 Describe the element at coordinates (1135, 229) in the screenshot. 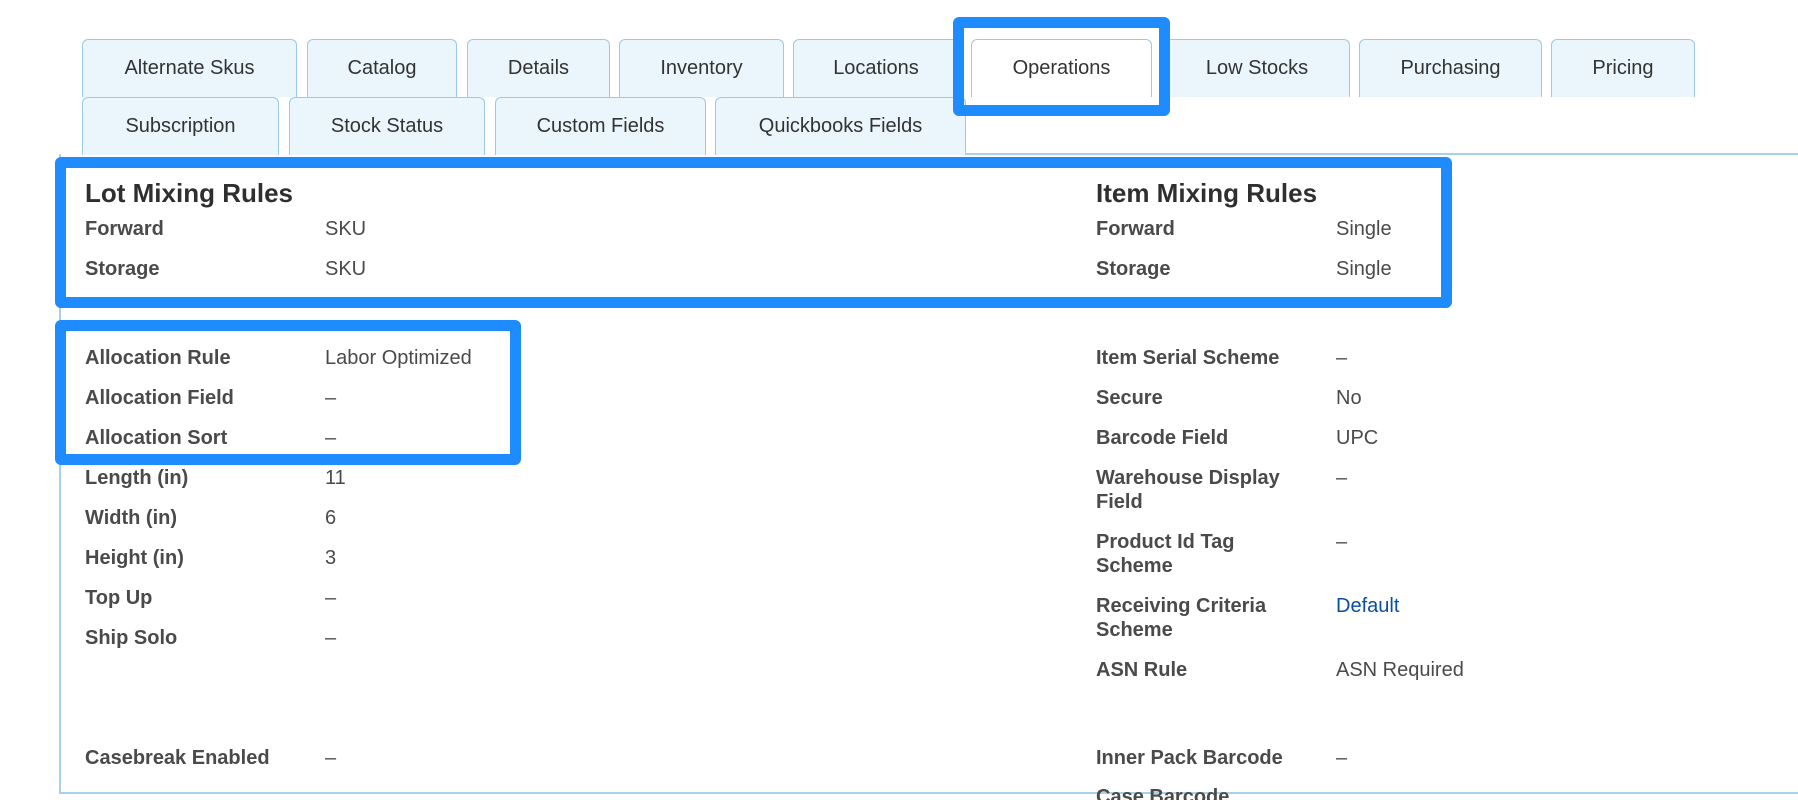

I see `item-forward-label: Forward` at that location.